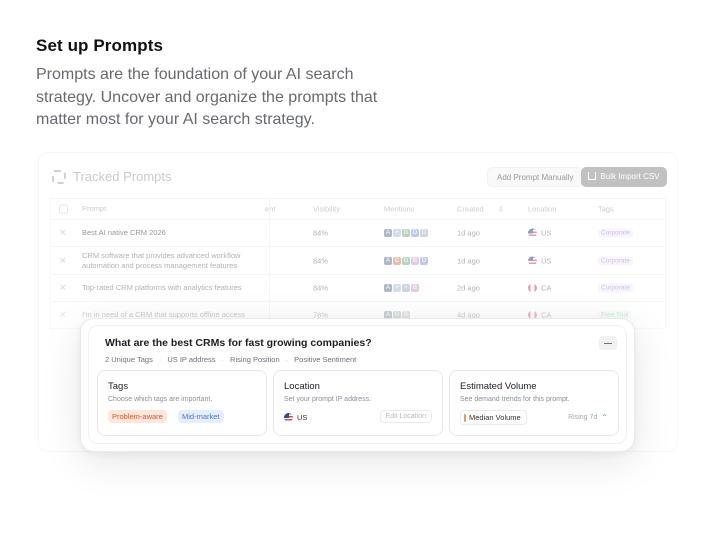 The height and width of the screenshot is (540, 712). Describe the element at coordinates (302, 386) in the screenshot. I see `location-panel-title: Location` at that location.